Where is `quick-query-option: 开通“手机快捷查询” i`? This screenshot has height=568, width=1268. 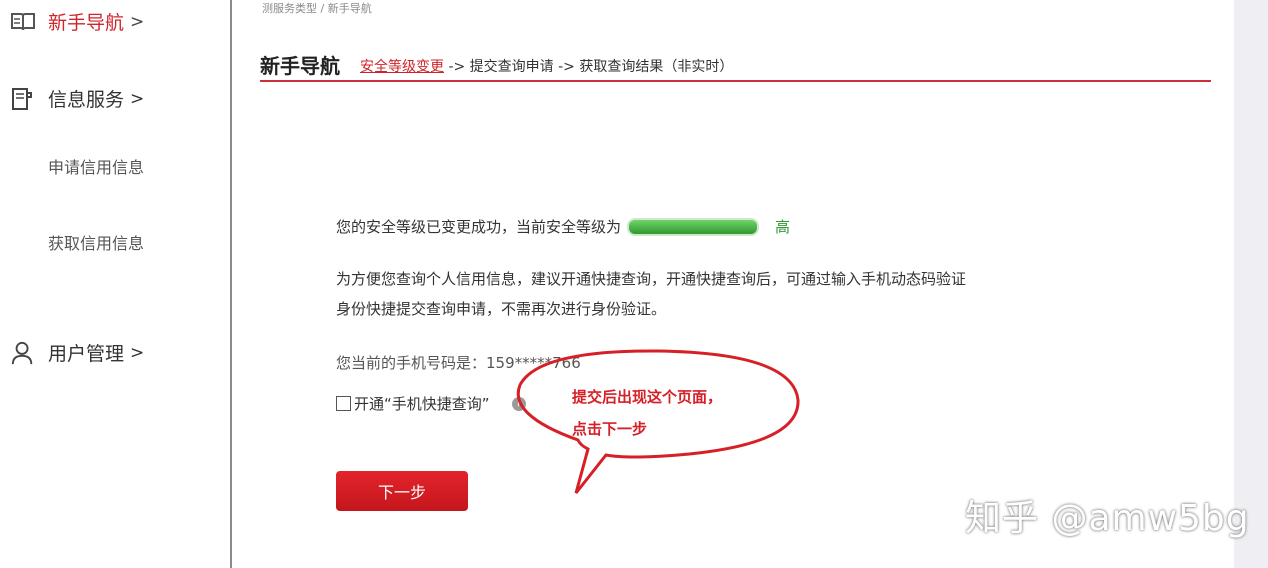
quick-query-option: 开通“手机快捷查询” i is located at coordinates (431, 403).